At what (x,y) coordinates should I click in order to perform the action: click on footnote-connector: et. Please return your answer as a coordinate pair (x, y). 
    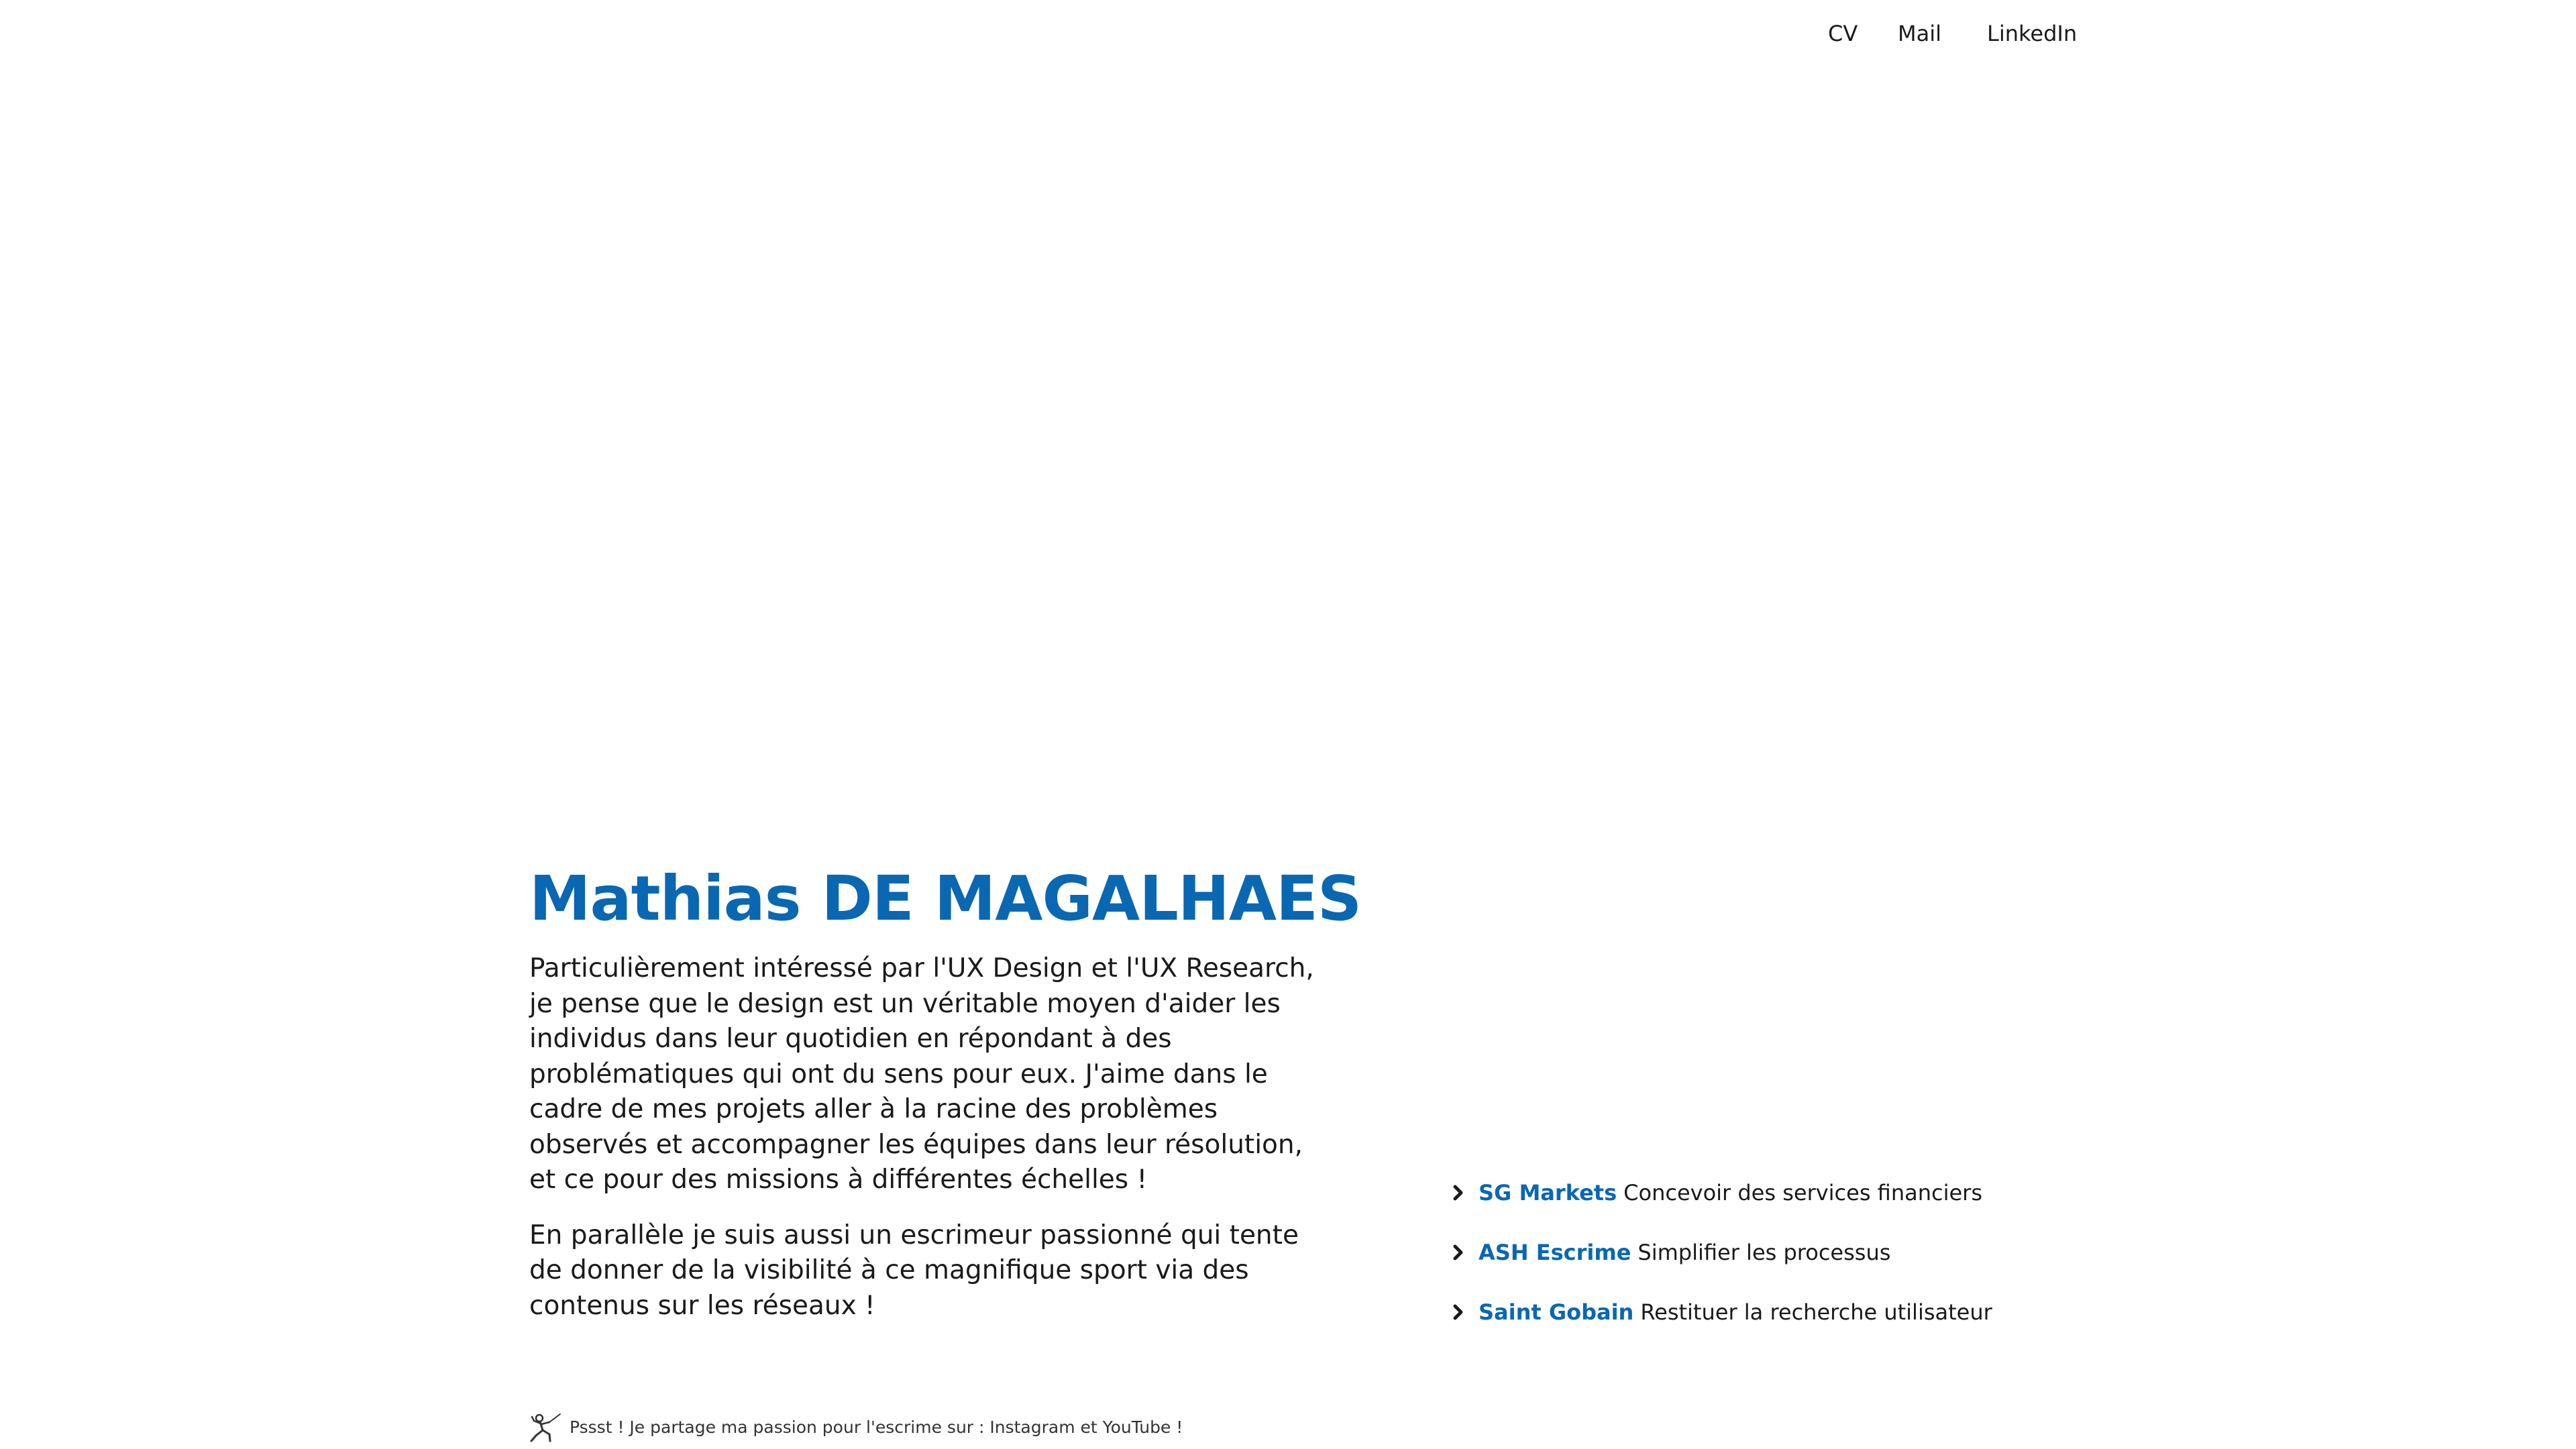
    Looking at the image, I should click on (1089, 1427).